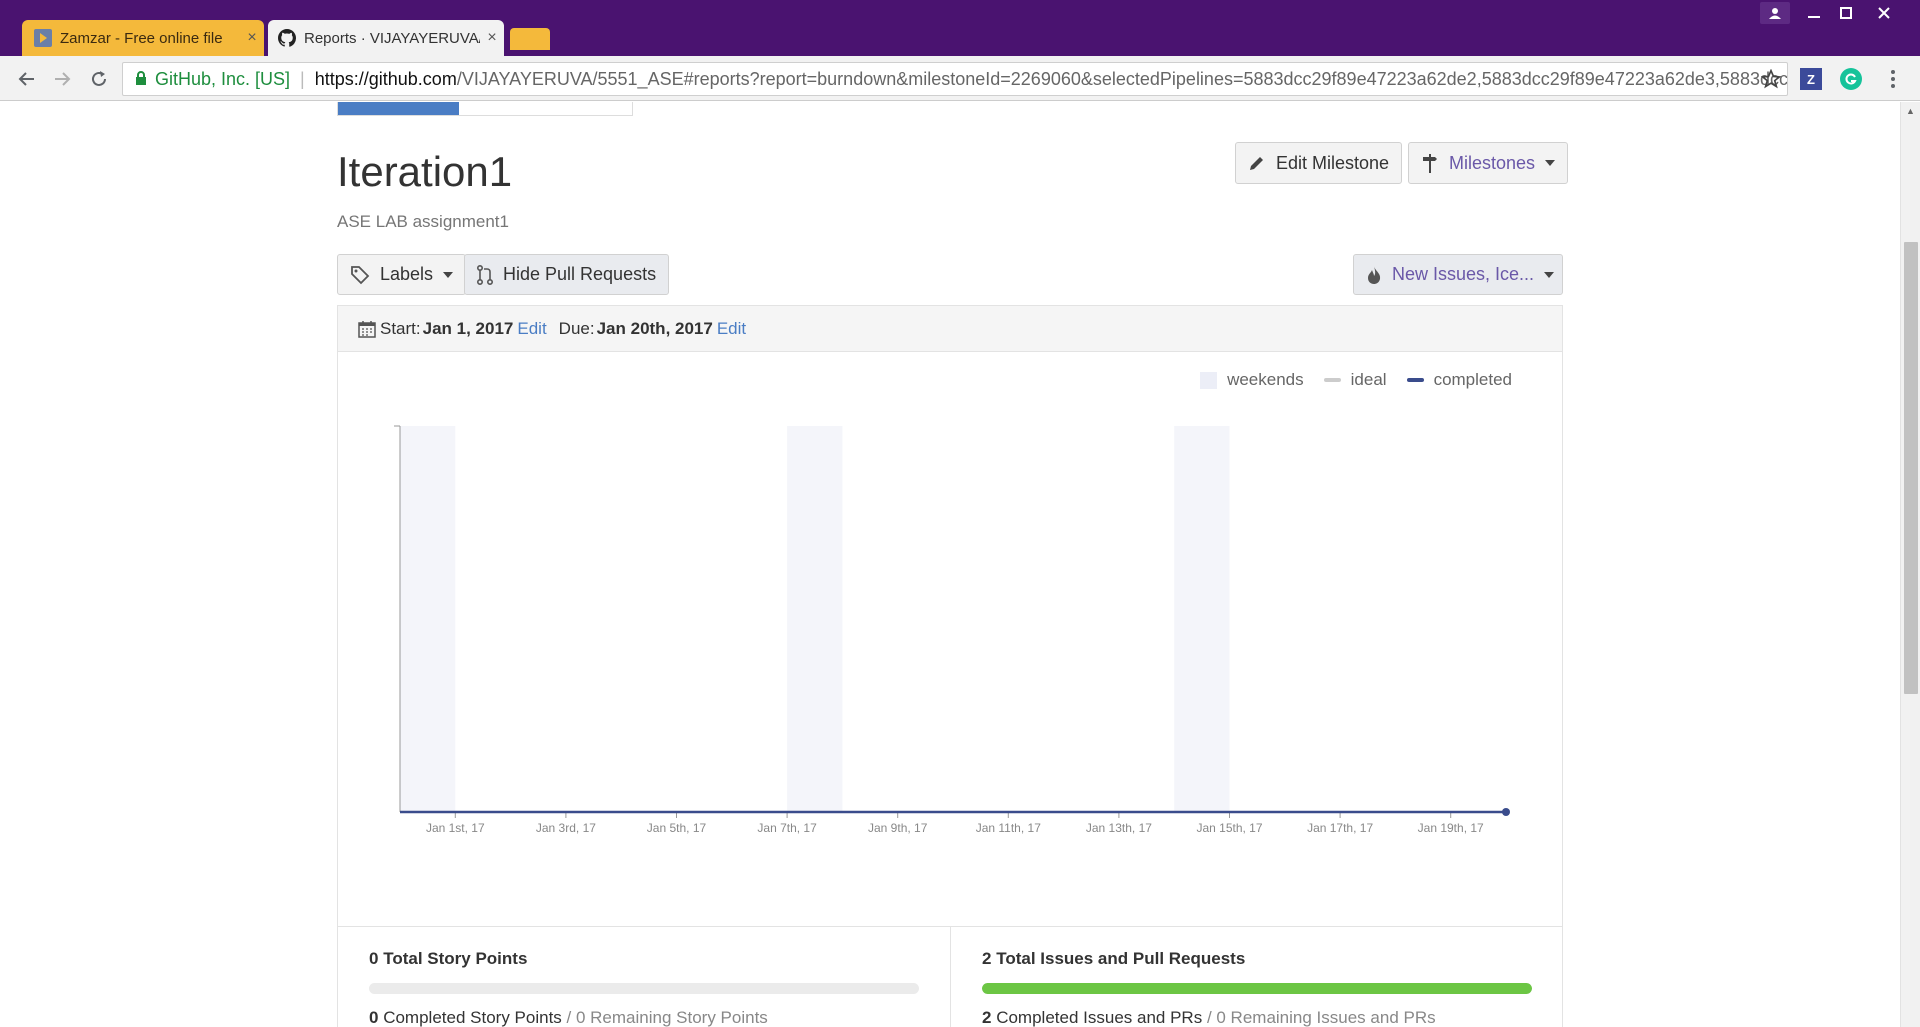 The height and width of the screenshot is (1027, 1920). I want to click on back-icon, so click(27, 79).